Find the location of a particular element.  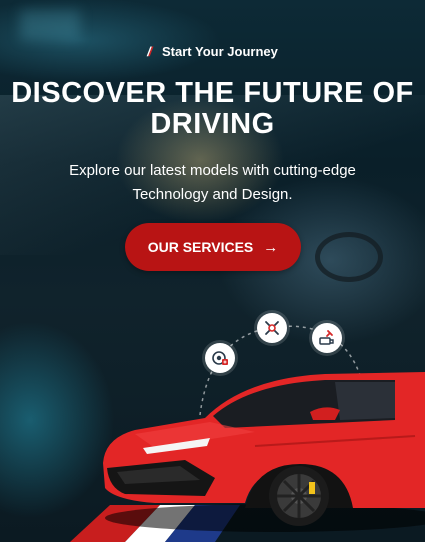

background-light is located at coordinates (50, 25).